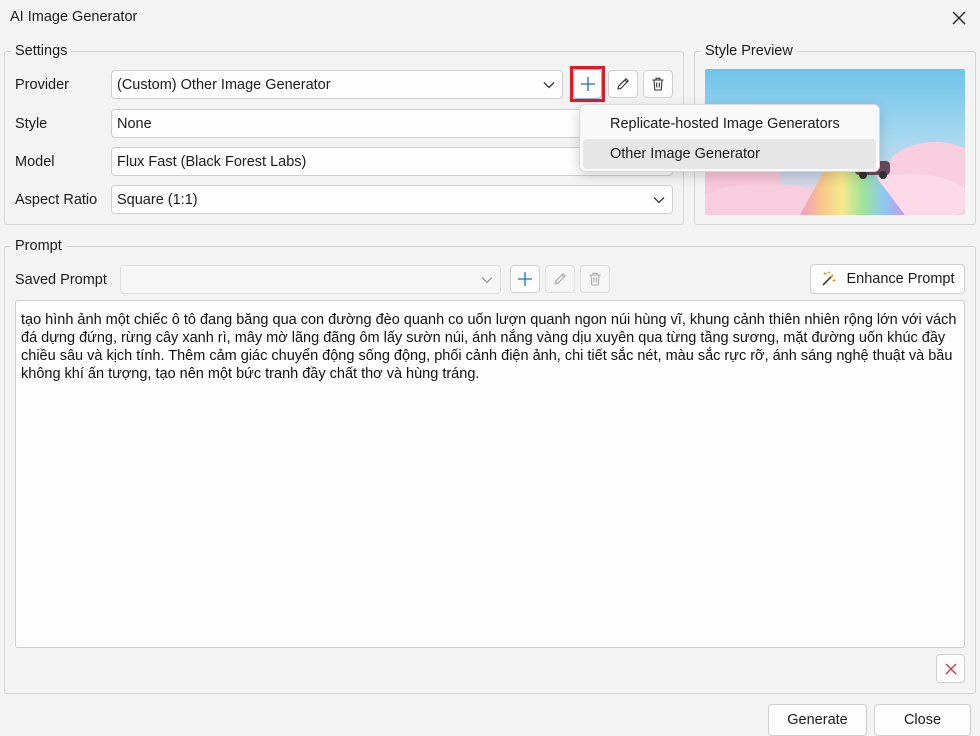 The image size is (980, 736). I want to click on add-saved-prompt-button, so click(525, 279).